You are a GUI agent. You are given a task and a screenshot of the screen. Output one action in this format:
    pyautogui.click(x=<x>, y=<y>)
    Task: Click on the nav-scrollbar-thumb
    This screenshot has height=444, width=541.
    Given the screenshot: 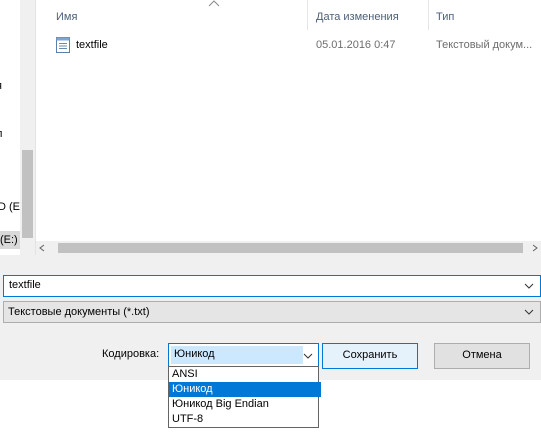 What is the action you would take?
    pyautogui.click(x=27, y=194)
    